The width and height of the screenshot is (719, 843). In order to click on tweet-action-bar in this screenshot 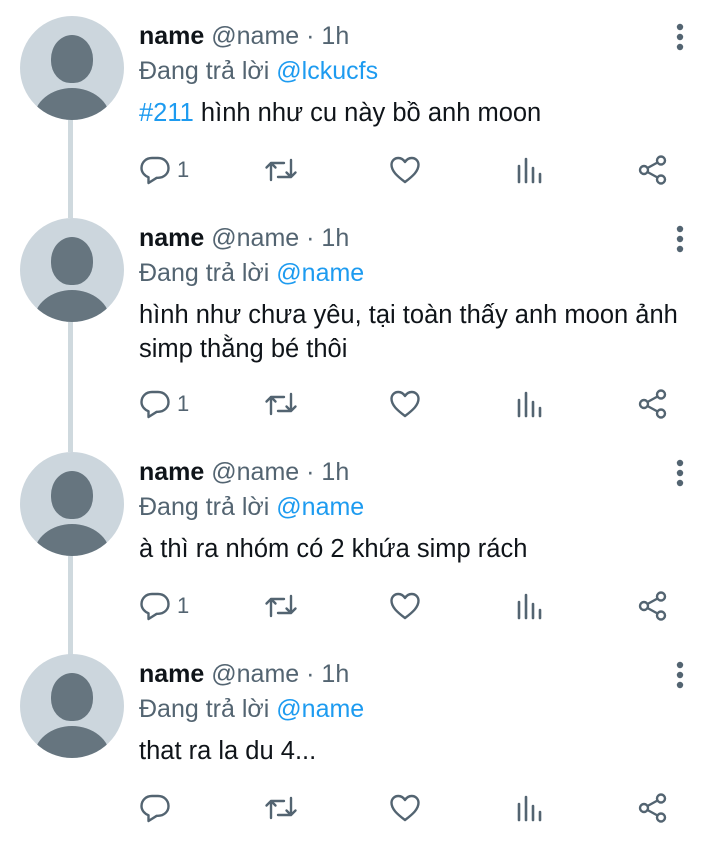, I will do `click(419, 808)`.